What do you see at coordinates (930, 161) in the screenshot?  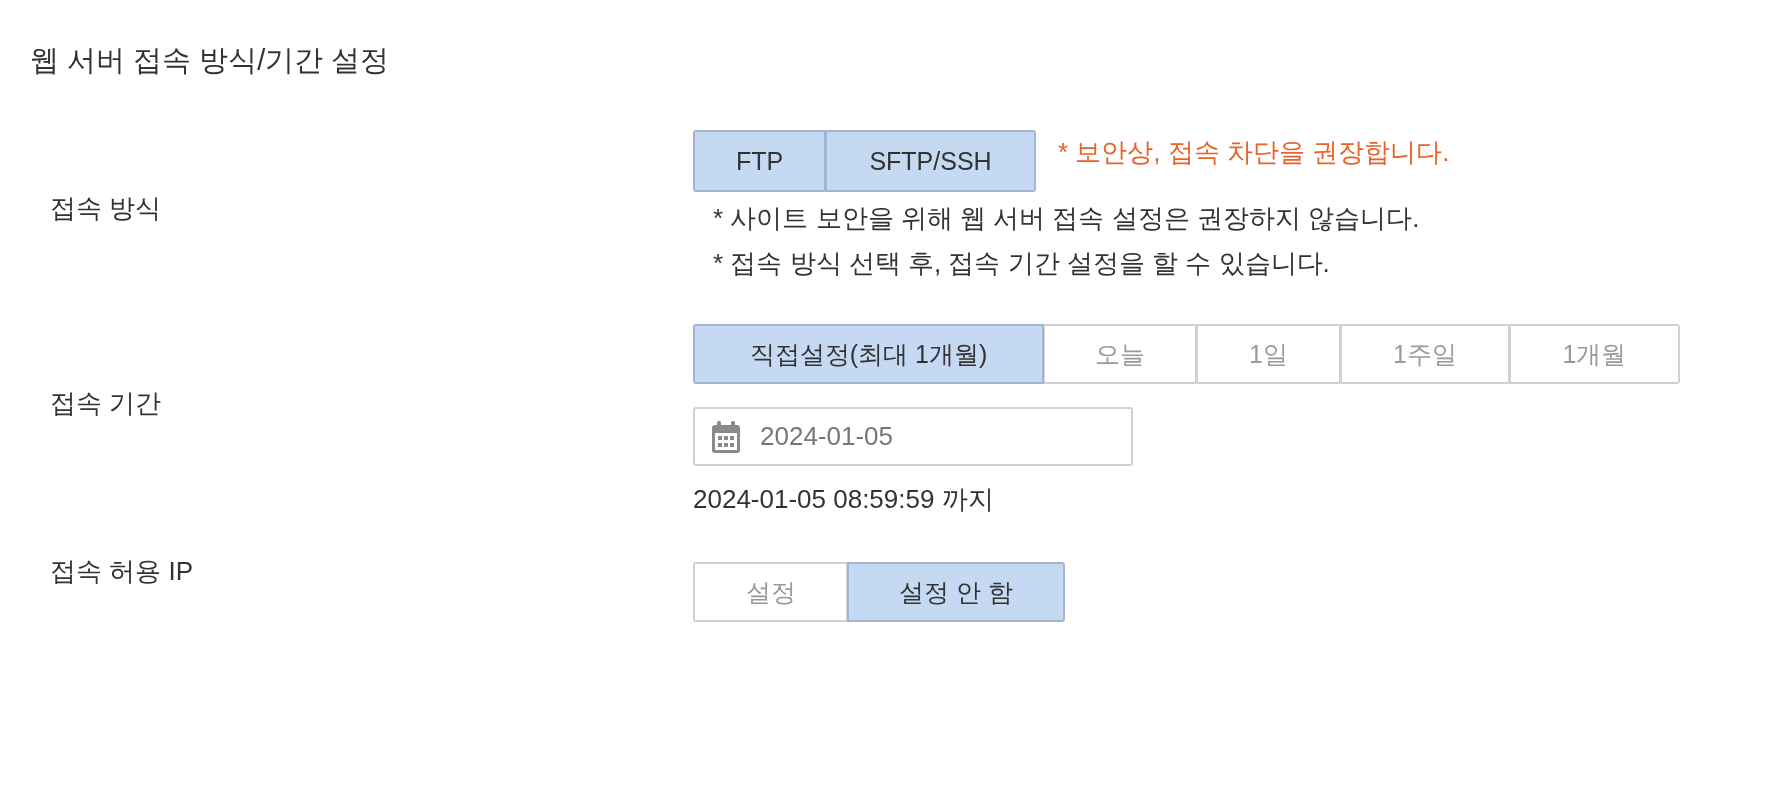 I see `method-option-button: SFTP/SSH` at bounding box center [930, 161].